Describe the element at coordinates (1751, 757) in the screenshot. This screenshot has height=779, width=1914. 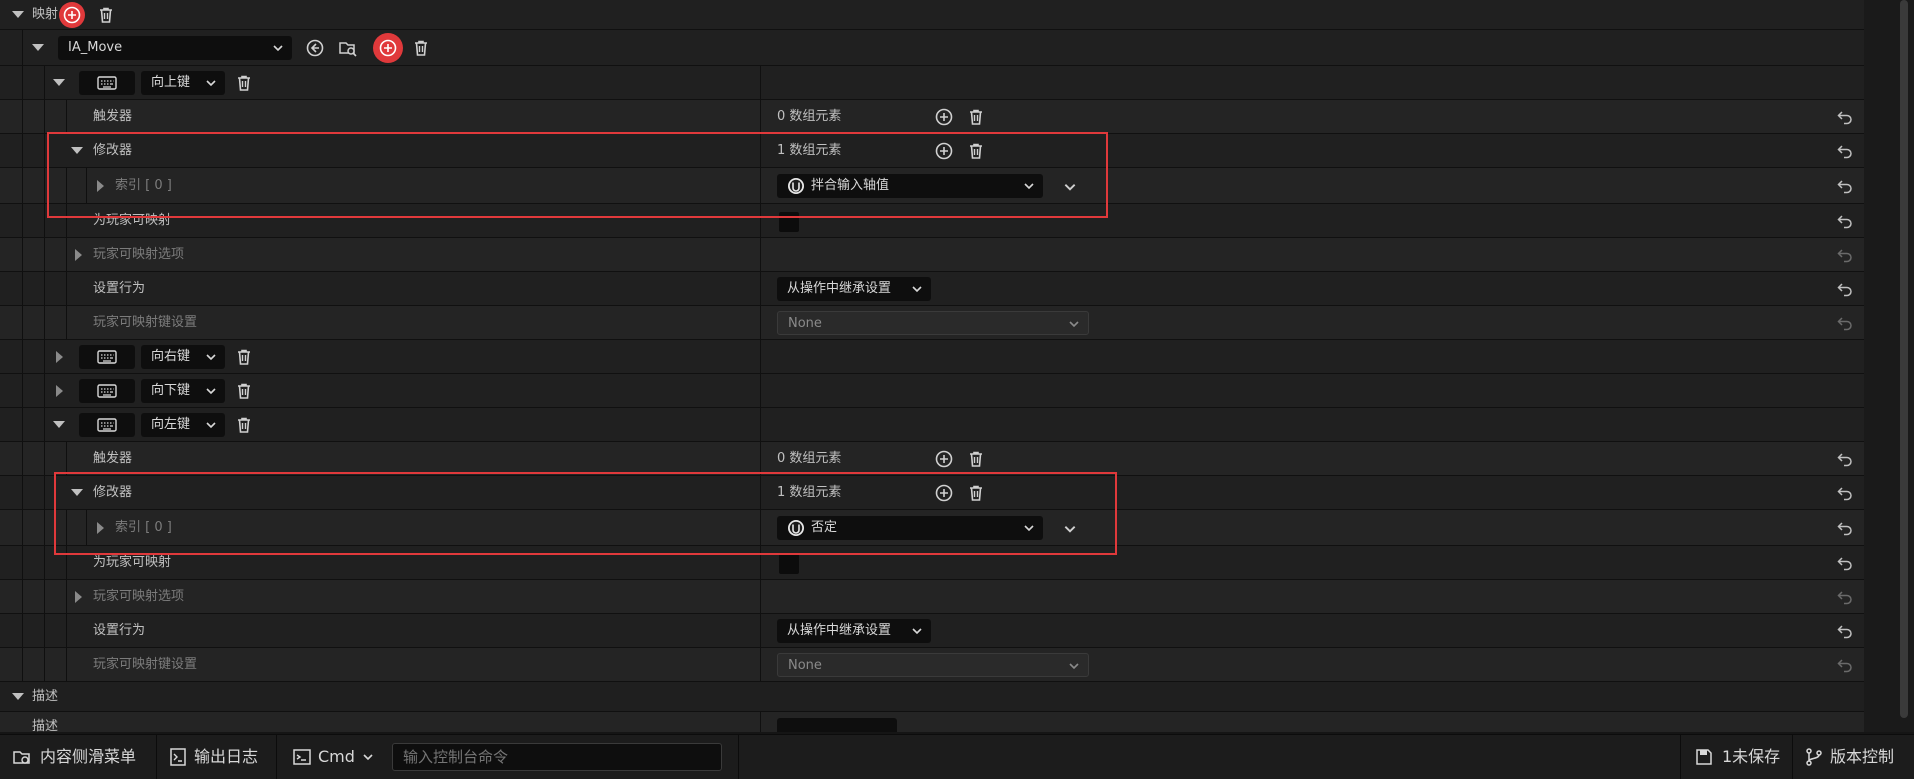
I see `unsaved-button: 1未保存` at that location.